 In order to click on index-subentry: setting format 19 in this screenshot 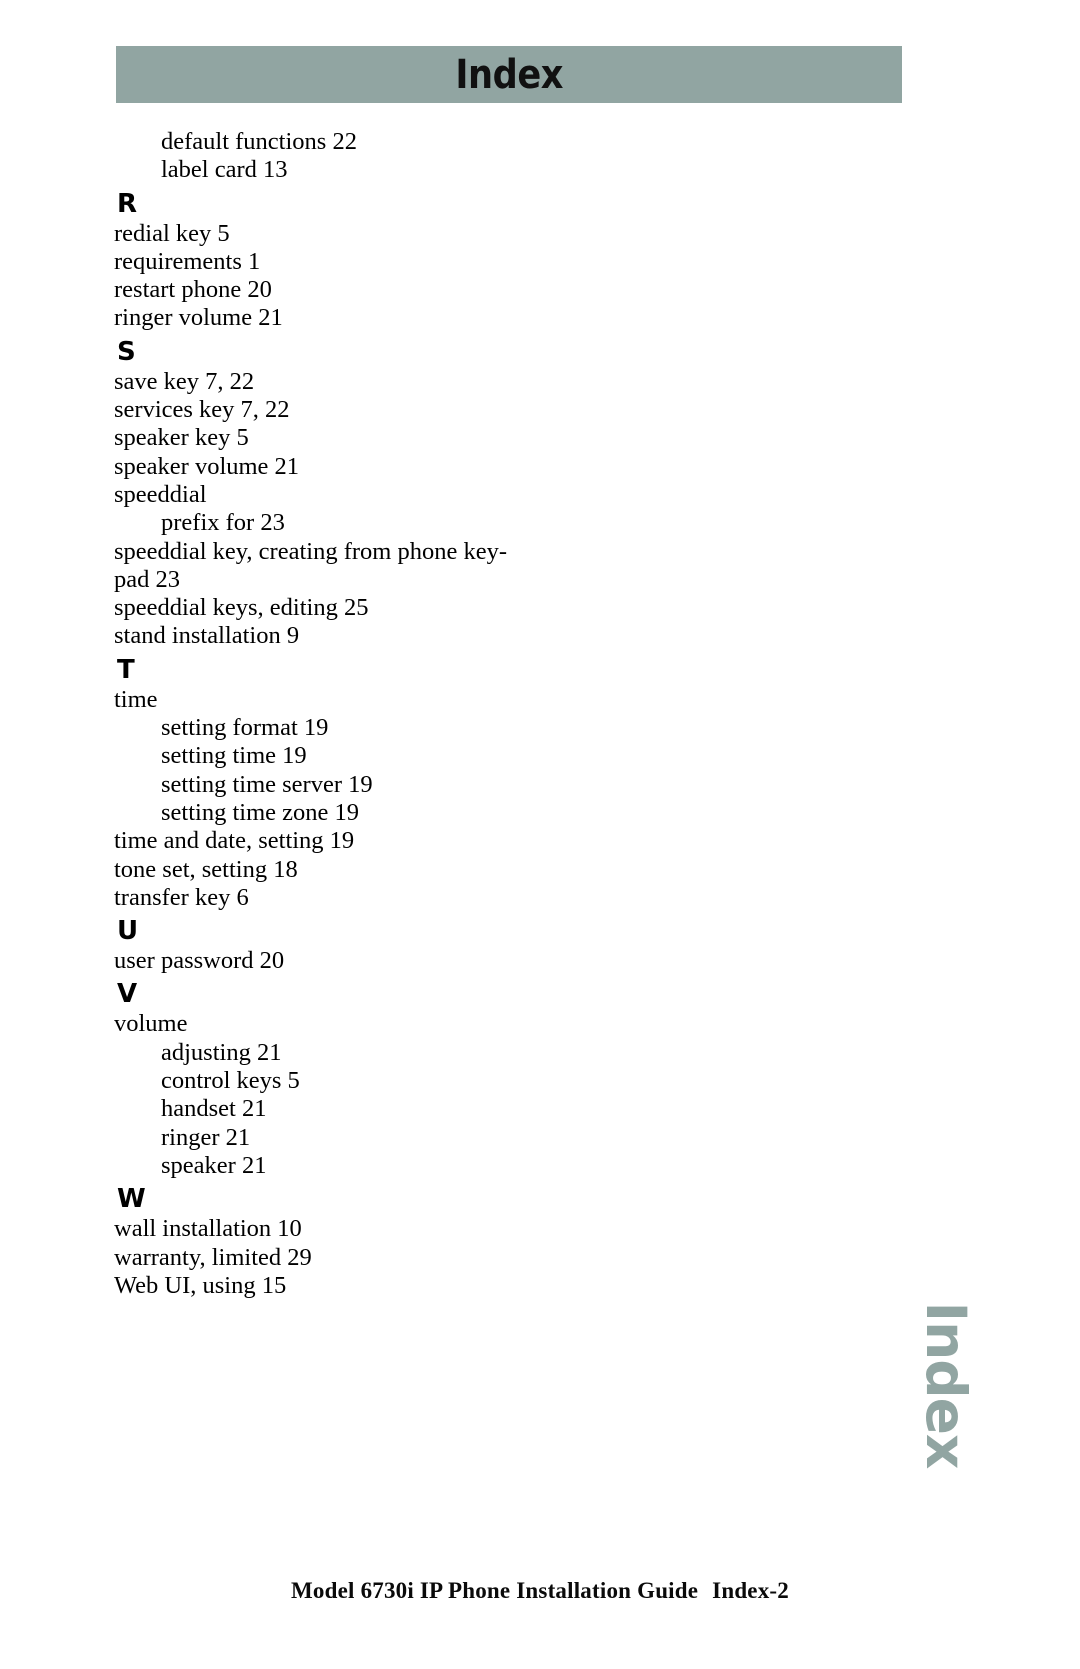, I will do `click(245, 728)`.